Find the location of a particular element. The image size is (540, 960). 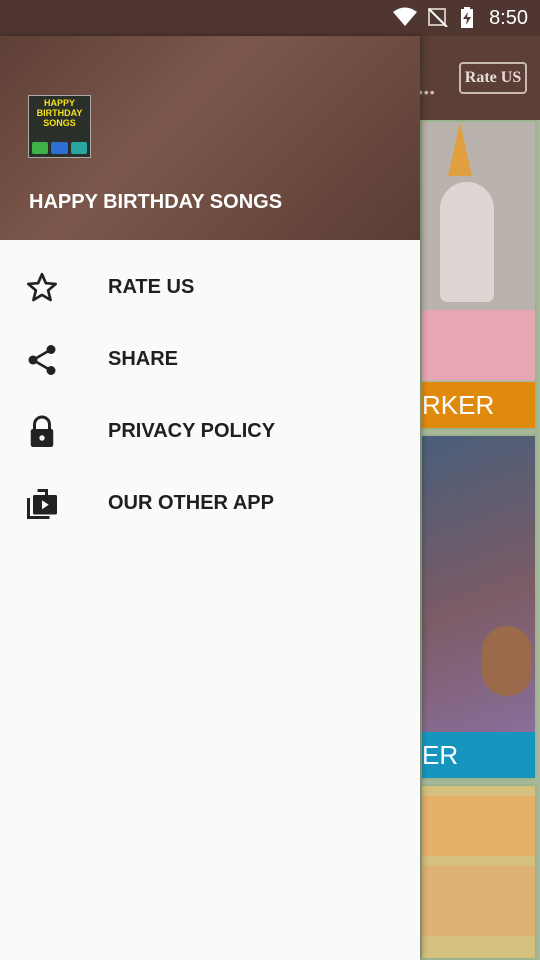

shop-icon is located at coordinates (42, 504).